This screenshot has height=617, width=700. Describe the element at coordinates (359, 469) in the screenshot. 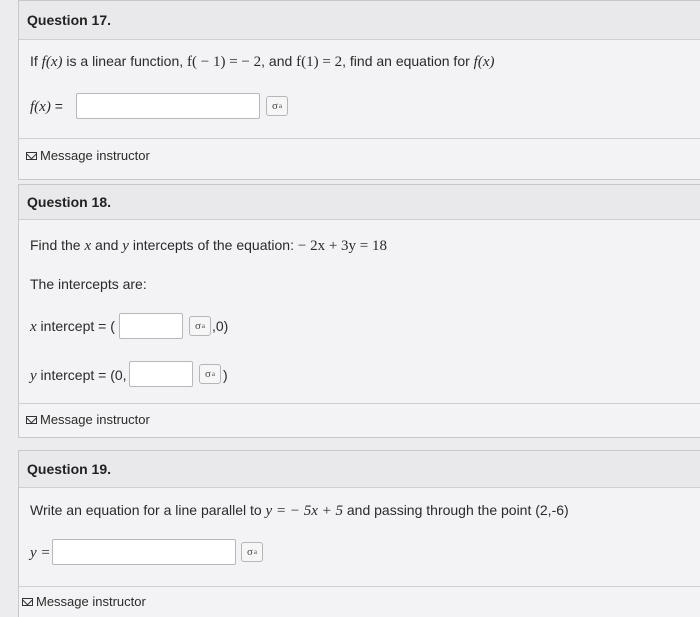

I see `question-19-title: Question 19.` at that location.